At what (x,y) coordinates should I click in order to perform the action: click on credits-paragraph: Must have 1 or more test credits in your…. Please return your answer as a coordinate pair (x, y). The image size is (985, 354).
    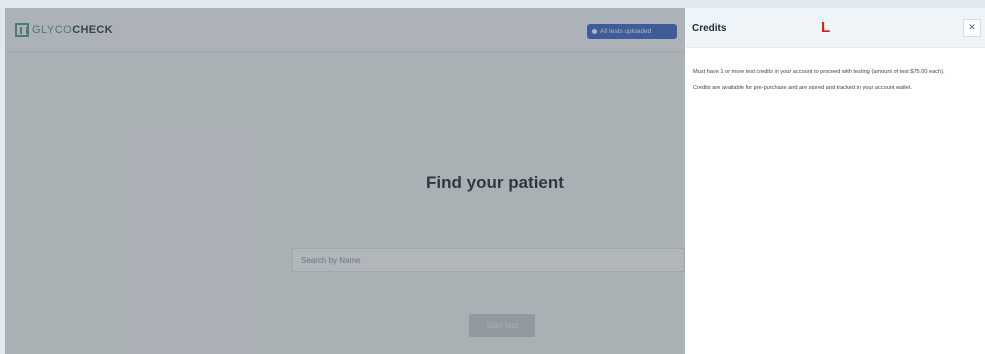
    Looking at the image, I should click on (819, 72).